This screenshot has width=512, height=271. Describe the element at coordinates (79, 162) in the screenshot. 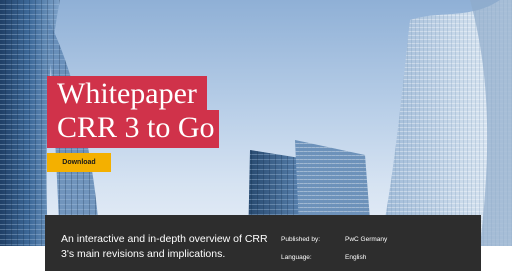

I see `download-button: Download` at that location.